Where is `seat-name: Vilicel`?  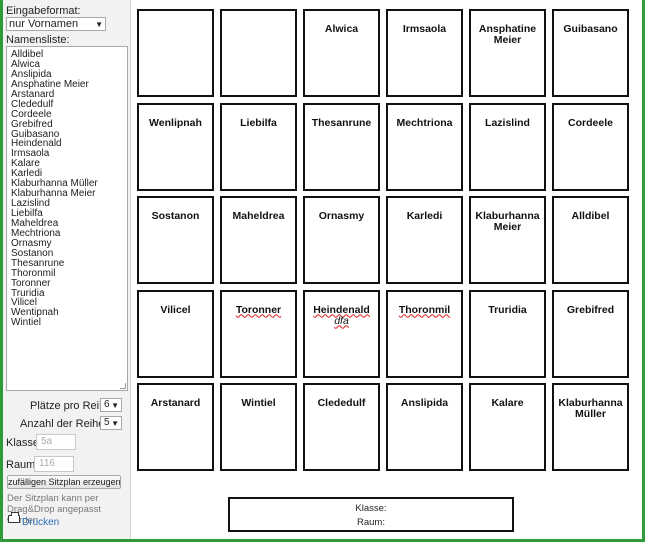 seat-name: Vilicel is located at coordinates (175, 309).